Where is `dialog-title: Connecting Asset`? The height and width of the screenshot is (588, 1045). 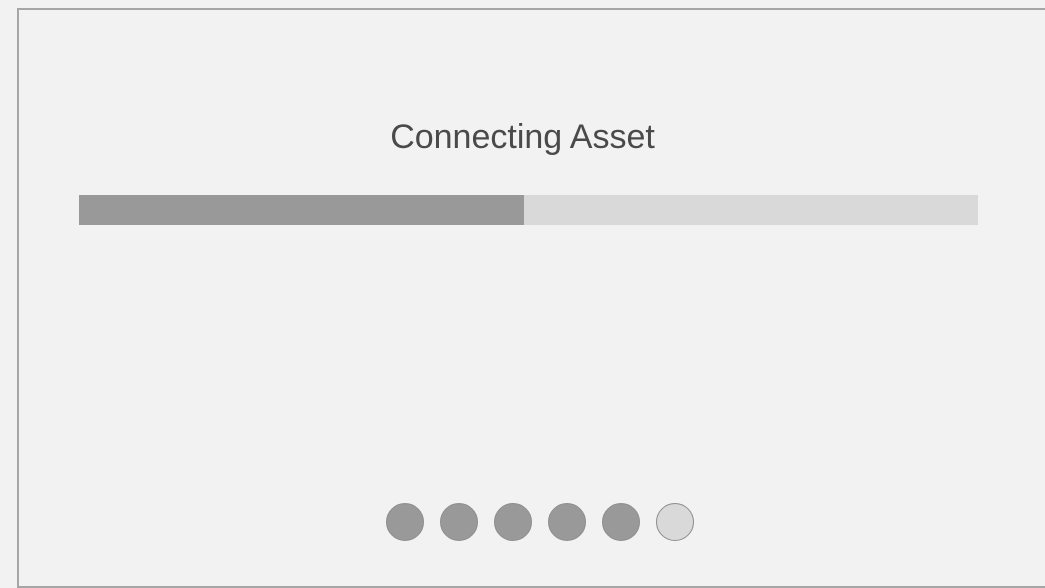
dialog-title: Connecting Asset is located at coordinates (522, 137).